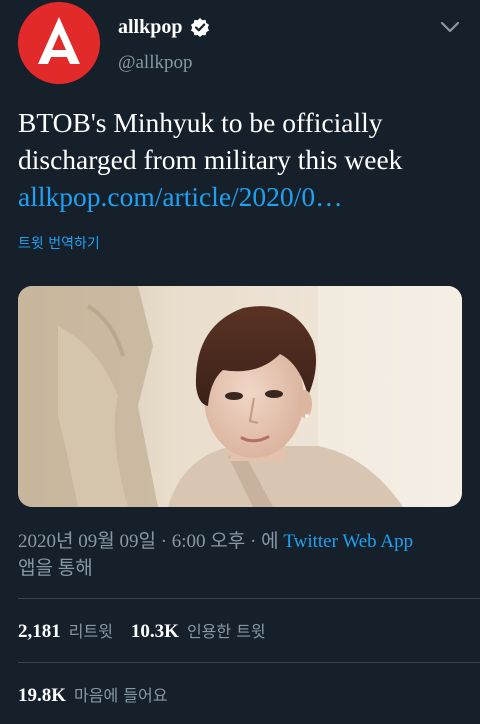  What do you see at coordinates (200, 27) in the screenshot?
I see `verified-badge-icon` at bounding box center [200, 27].